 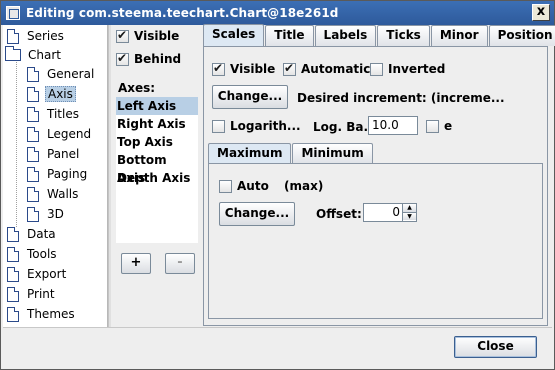 I want to click on tab-maximum: Maximum, so click(x=250, y=153).